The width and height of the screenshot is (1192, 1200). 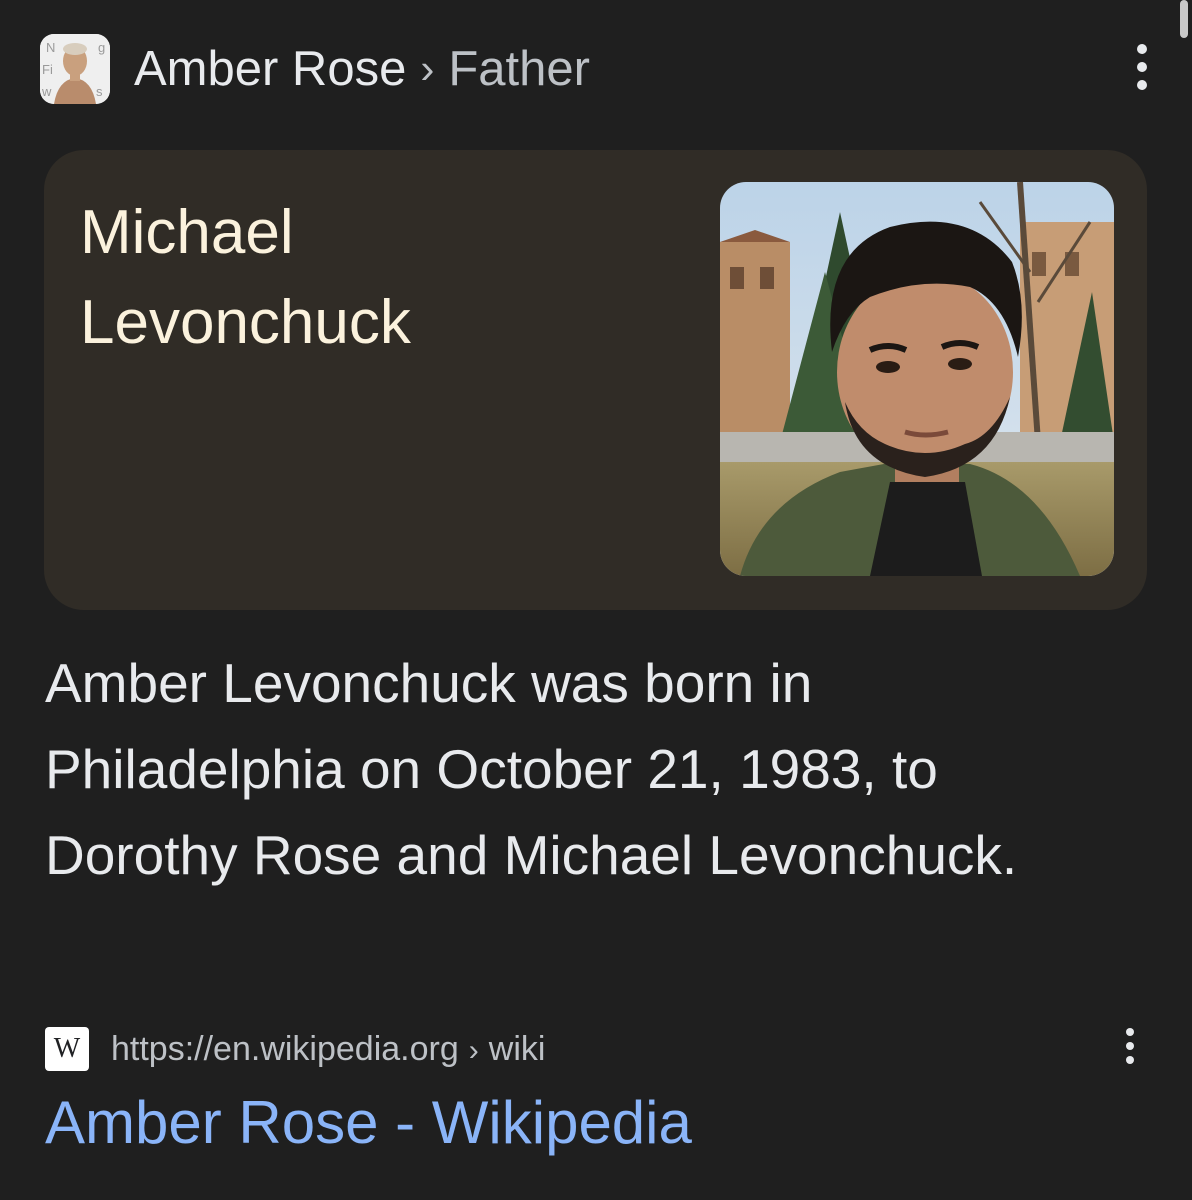 What do you see at coordinates (46, 91) in the screenshot?
I see `svg-text: w` at bounding box center [46, 91].